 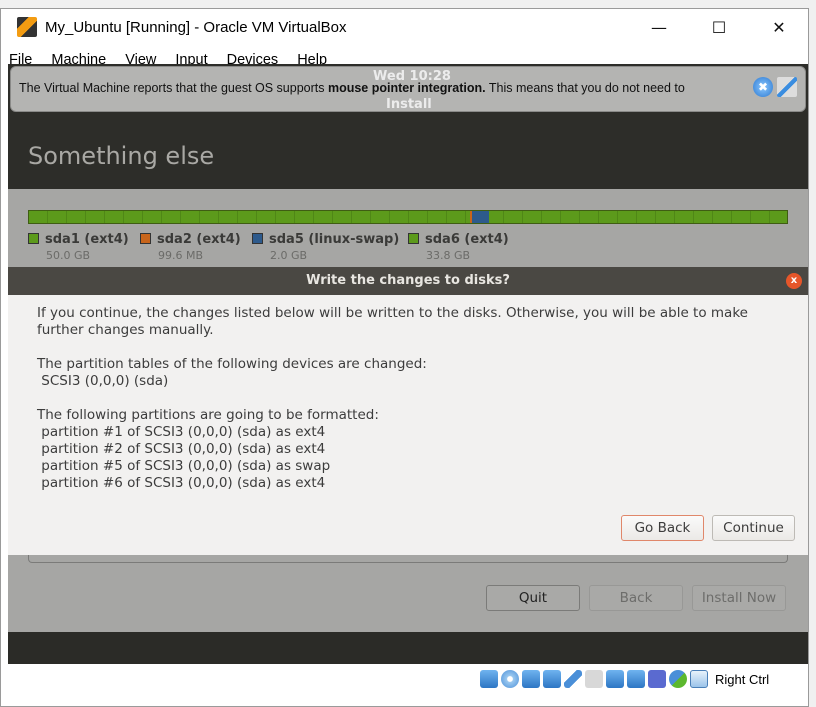 I want to click on legend-sda1: sda1 (ext4) 50.0 GB, so click(x=78, y=247).